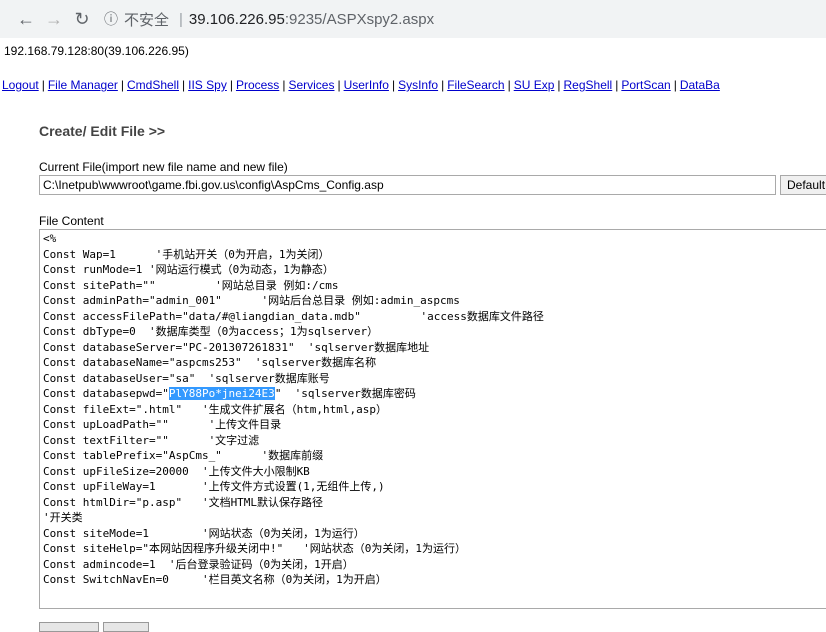 This screenshot has width=826, height=632. Describe the element at coordinates (257, 85) in the screenshot. I see `nav-link-process: Process` at that location.